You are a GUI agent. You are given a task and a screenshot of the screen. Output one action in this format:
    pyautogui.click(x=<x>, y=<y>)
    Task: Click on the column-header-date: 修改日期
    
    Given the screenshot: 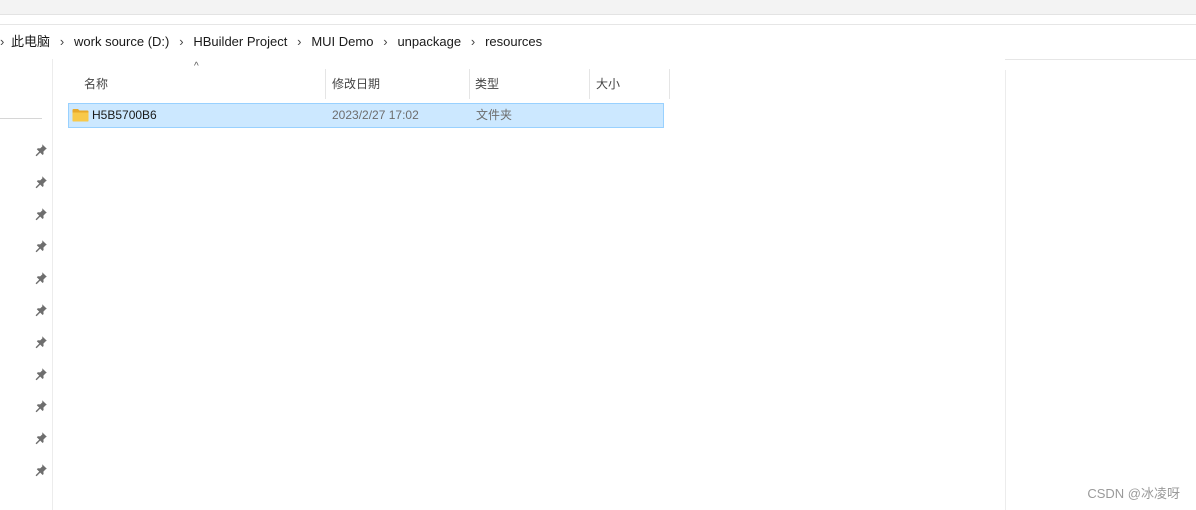 What is the action you would take?
    pyautogui.click(x=396, y=84)
    